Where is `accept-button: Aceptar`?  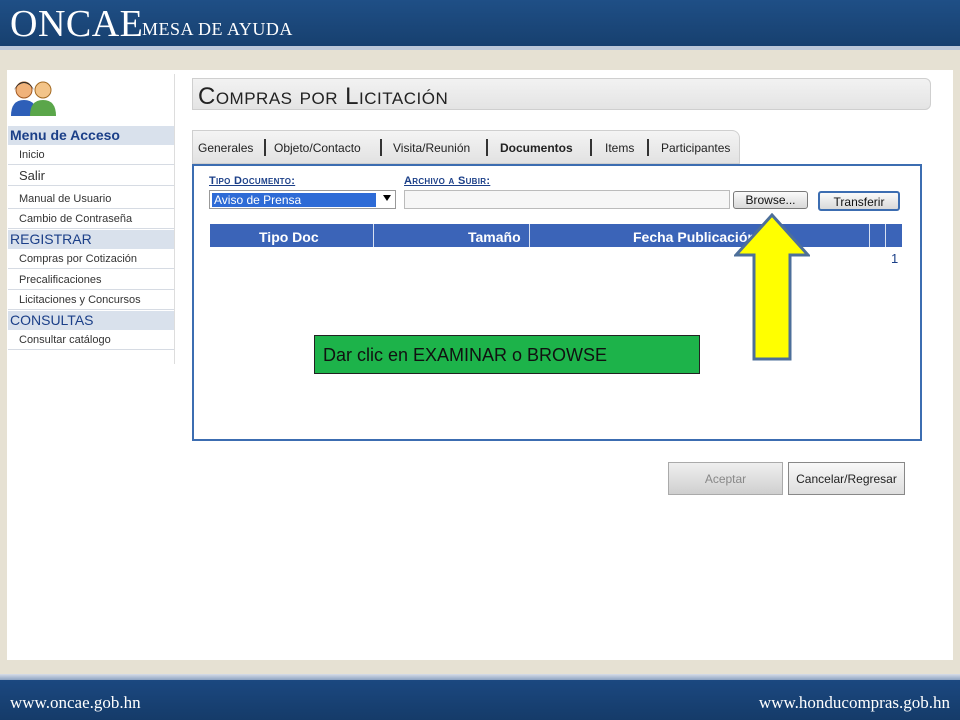 accept-button: Aceptar is located at coordinates (725, 478).